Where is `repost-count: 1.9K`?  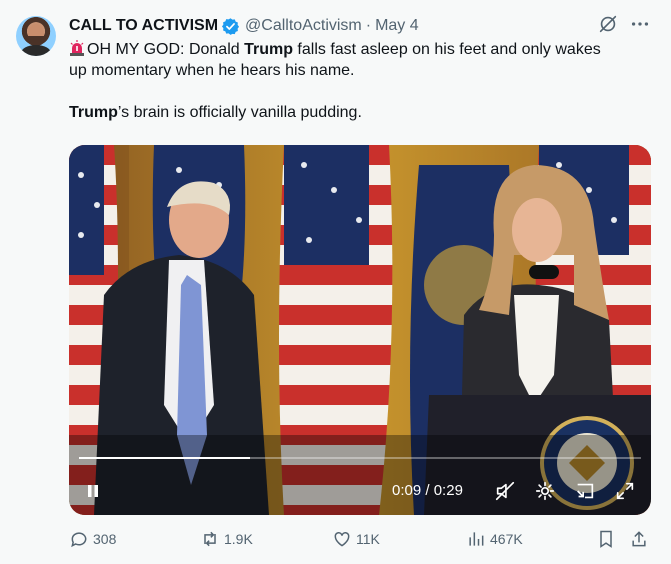
repost-count: 1.9K is located at coordinates (238, 539).